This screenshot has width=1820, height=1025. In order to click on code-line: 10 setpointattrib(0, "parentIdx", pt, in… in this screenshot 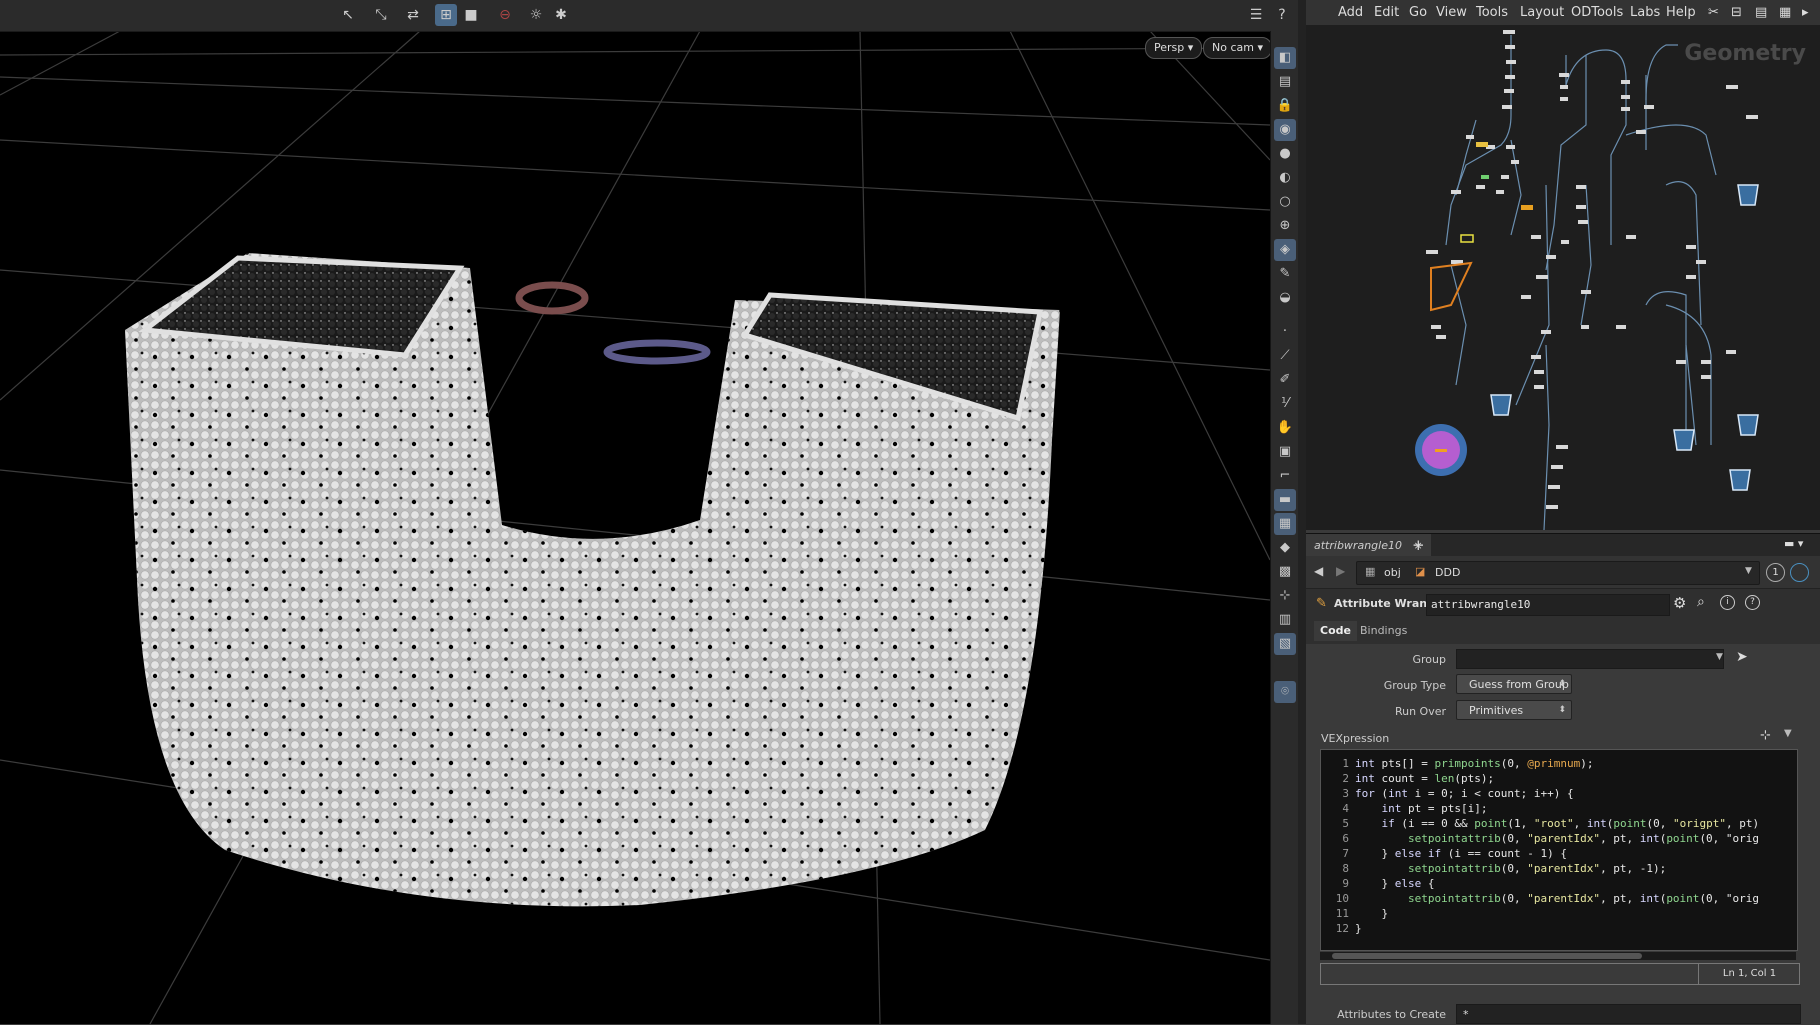, I will do `click(1559, 898)`.